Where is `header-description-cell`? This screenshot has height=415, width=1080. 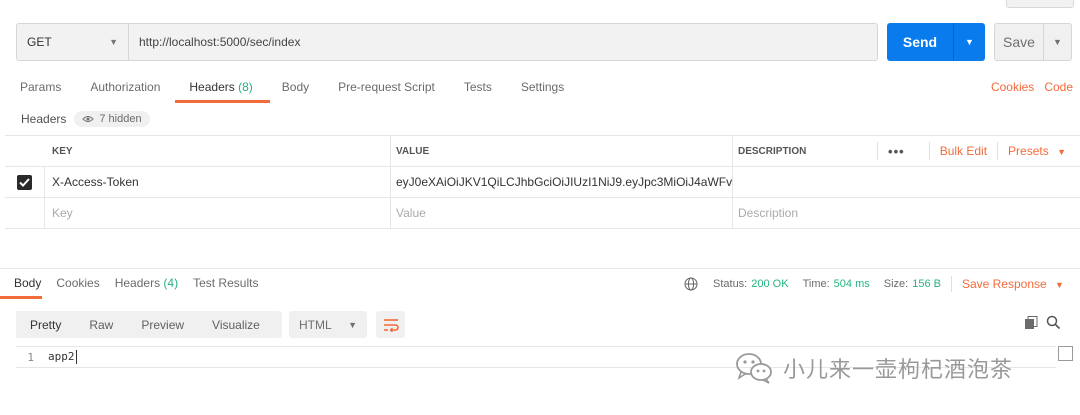
header-description-cell is located at coordinates (906, 182).